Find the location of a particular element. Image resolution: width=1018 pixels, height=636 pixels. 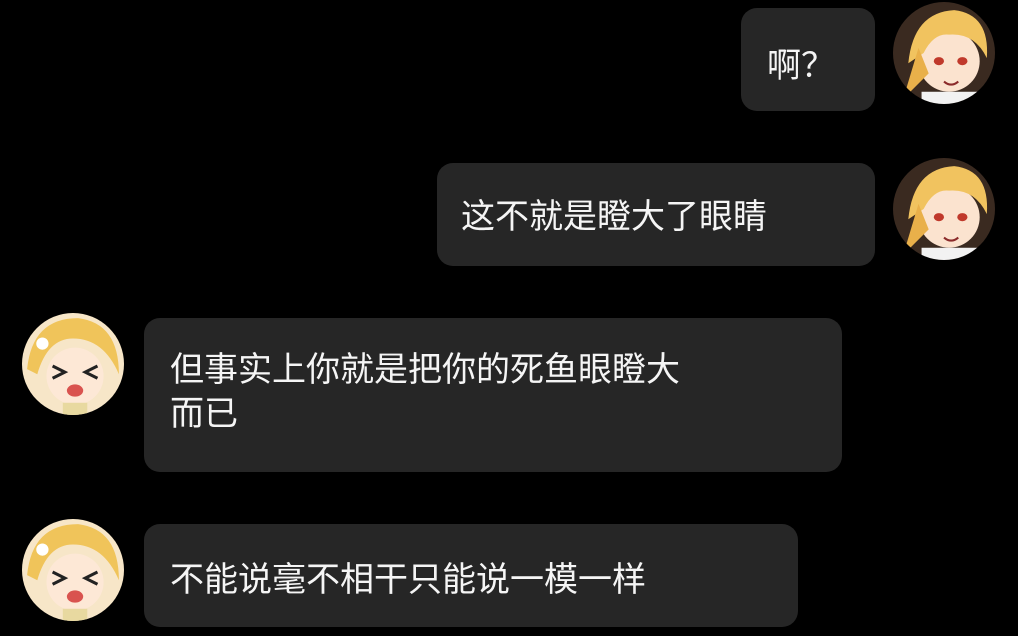

message-bubble: 啊？ is located at coordinates (808, 59).